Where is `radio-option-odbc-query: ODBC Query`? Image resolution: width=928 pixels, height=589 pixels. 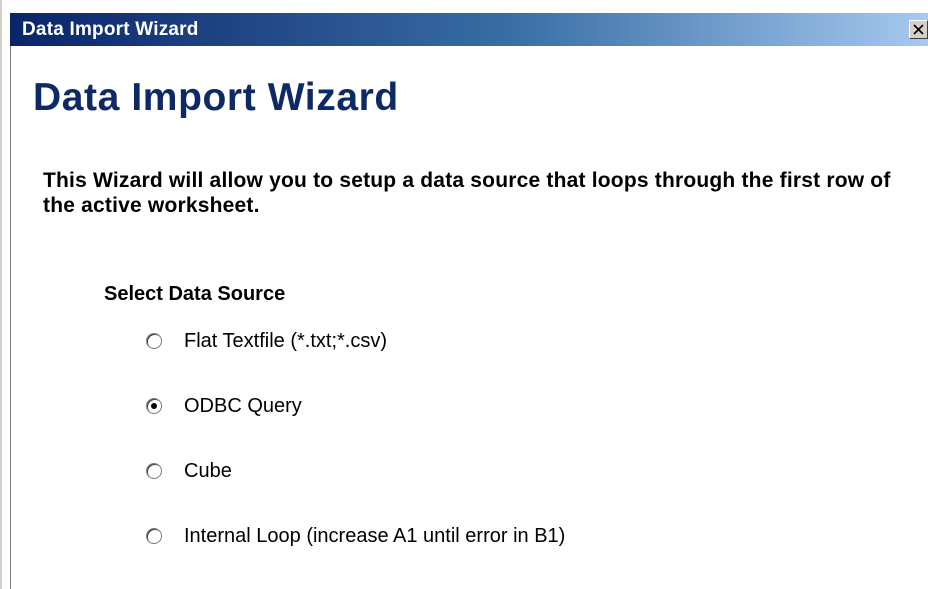 radio-option-odbc-query: ODBC Query is located at coordinates (224, 406).